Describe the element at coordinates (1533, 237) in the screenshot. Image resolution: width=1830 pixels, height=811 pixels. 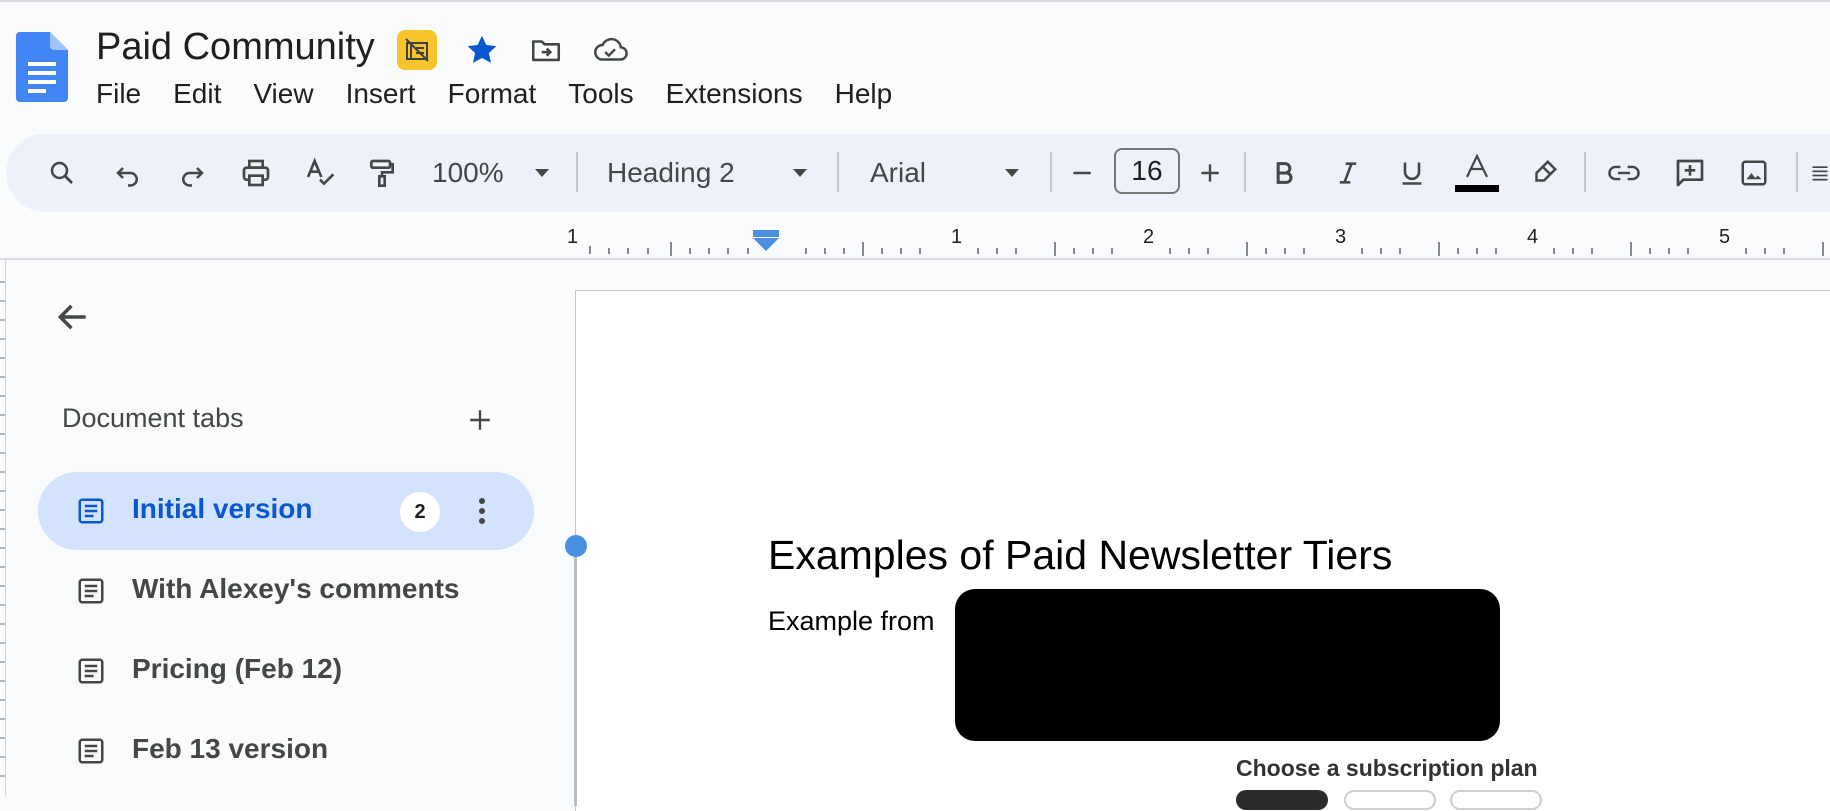
I see `ruler-label: 4` at that location.